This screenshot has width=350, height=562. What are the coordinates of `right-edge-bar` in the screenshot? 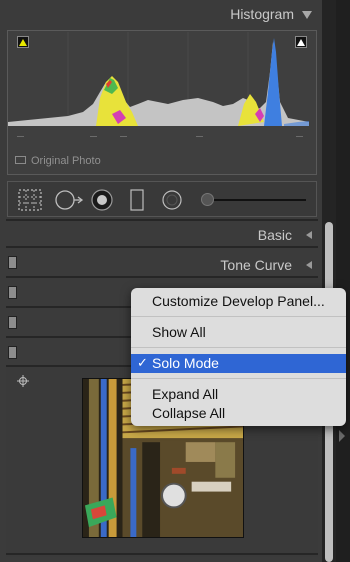 It's located at (343, 281).